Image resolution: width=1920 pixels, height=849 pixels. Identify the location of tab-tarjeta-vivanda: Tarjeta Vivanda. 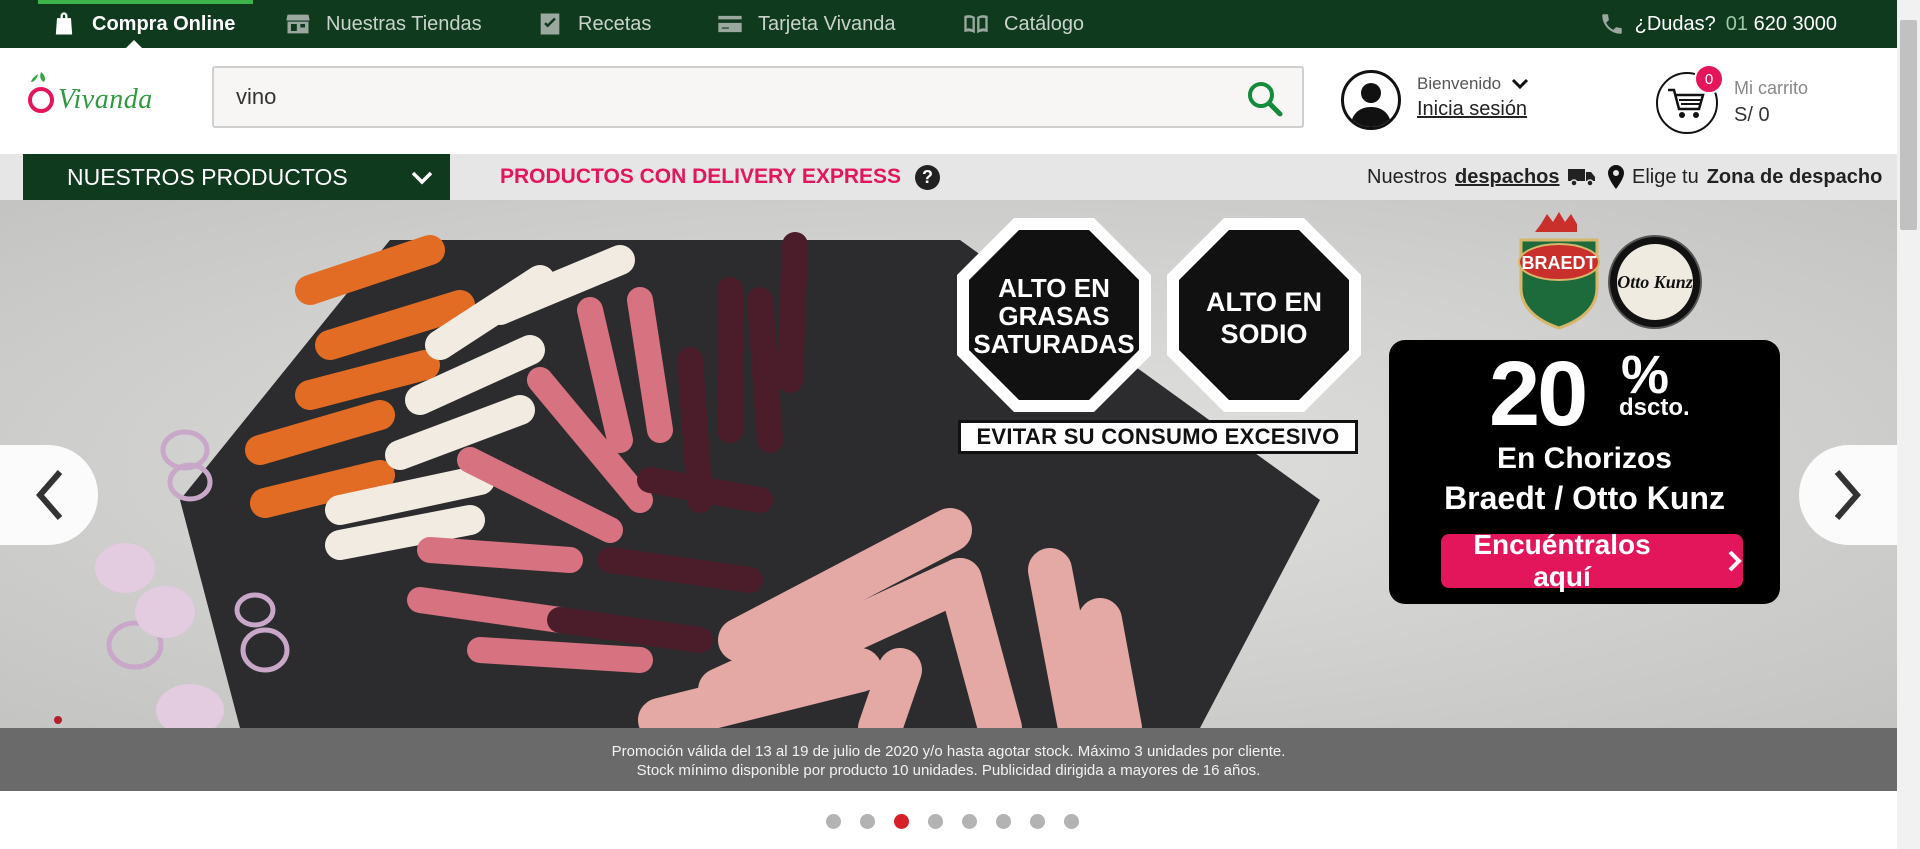
(806, 24).